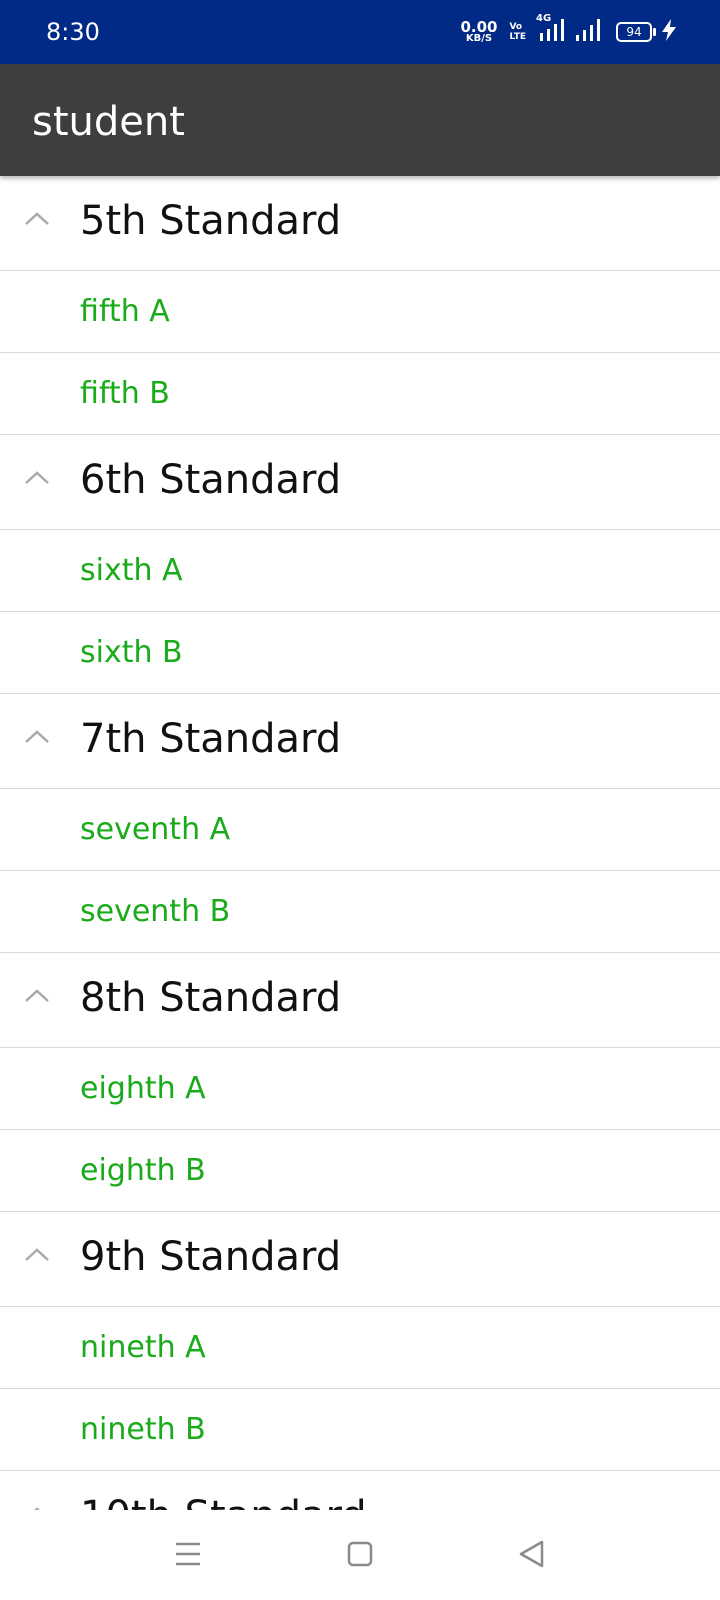  I want to click on group-title: 9th Standard, so click(211, 1257).